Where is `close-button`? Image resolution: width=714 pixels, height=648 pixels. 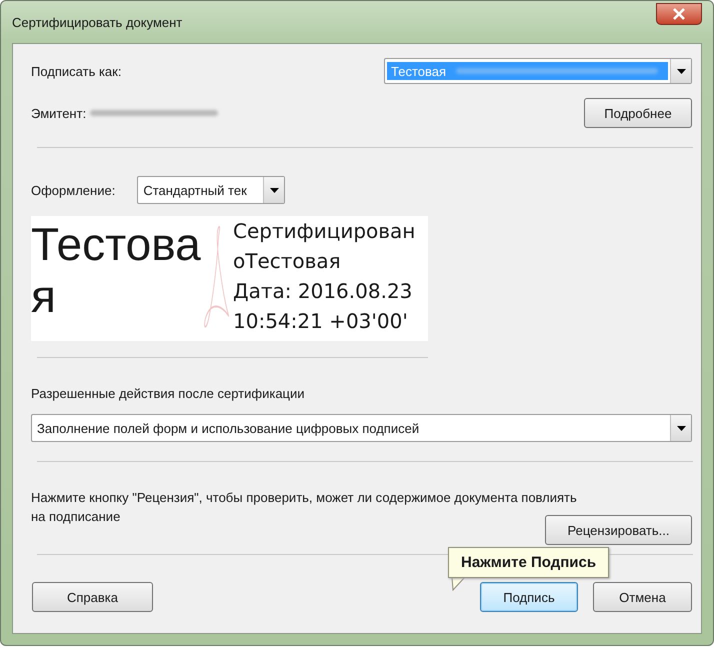
close-button is located at coordinates (679, 14).